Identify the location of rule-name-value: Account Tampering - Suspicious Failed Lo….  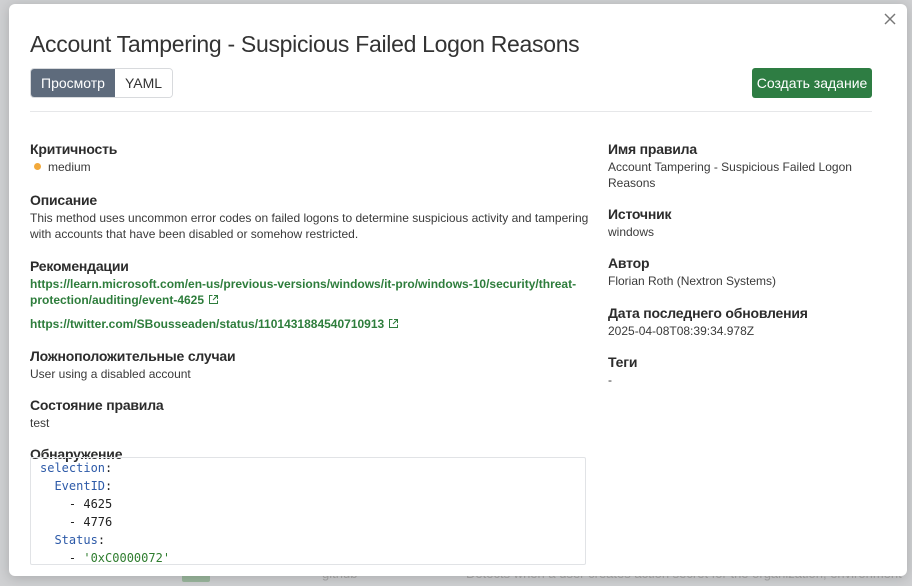
(730, 175).